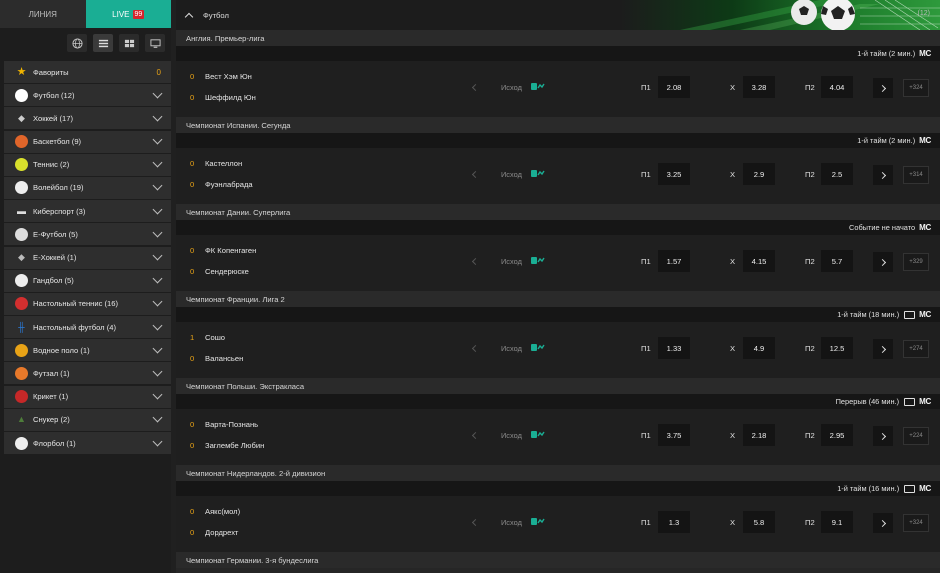  I want to click on team-home: 0 Аякс(мол), so click(215, 511).